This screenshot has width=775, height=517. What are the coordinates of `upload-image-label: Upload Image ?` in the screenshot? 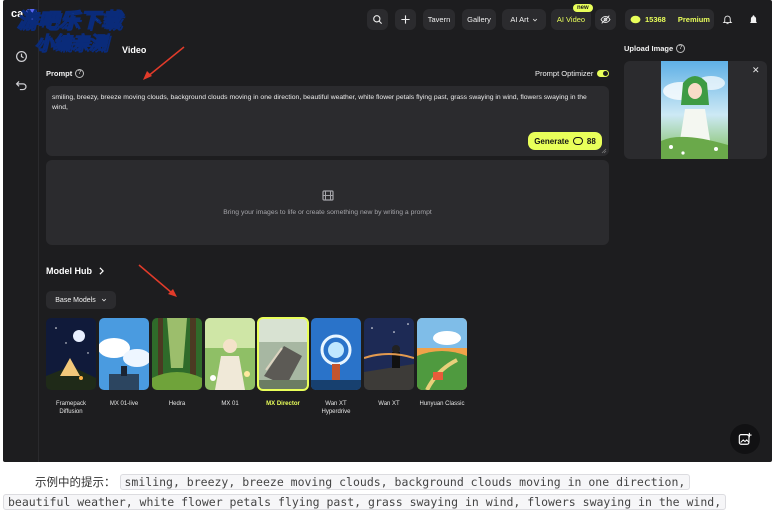 It's located at (655, 48).